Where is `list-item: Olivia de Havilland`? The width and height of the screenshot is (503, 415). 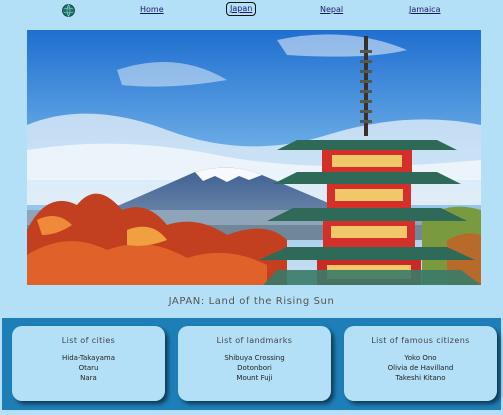
list-item: Olivia de Havilland is located at coordinates (420, 368).